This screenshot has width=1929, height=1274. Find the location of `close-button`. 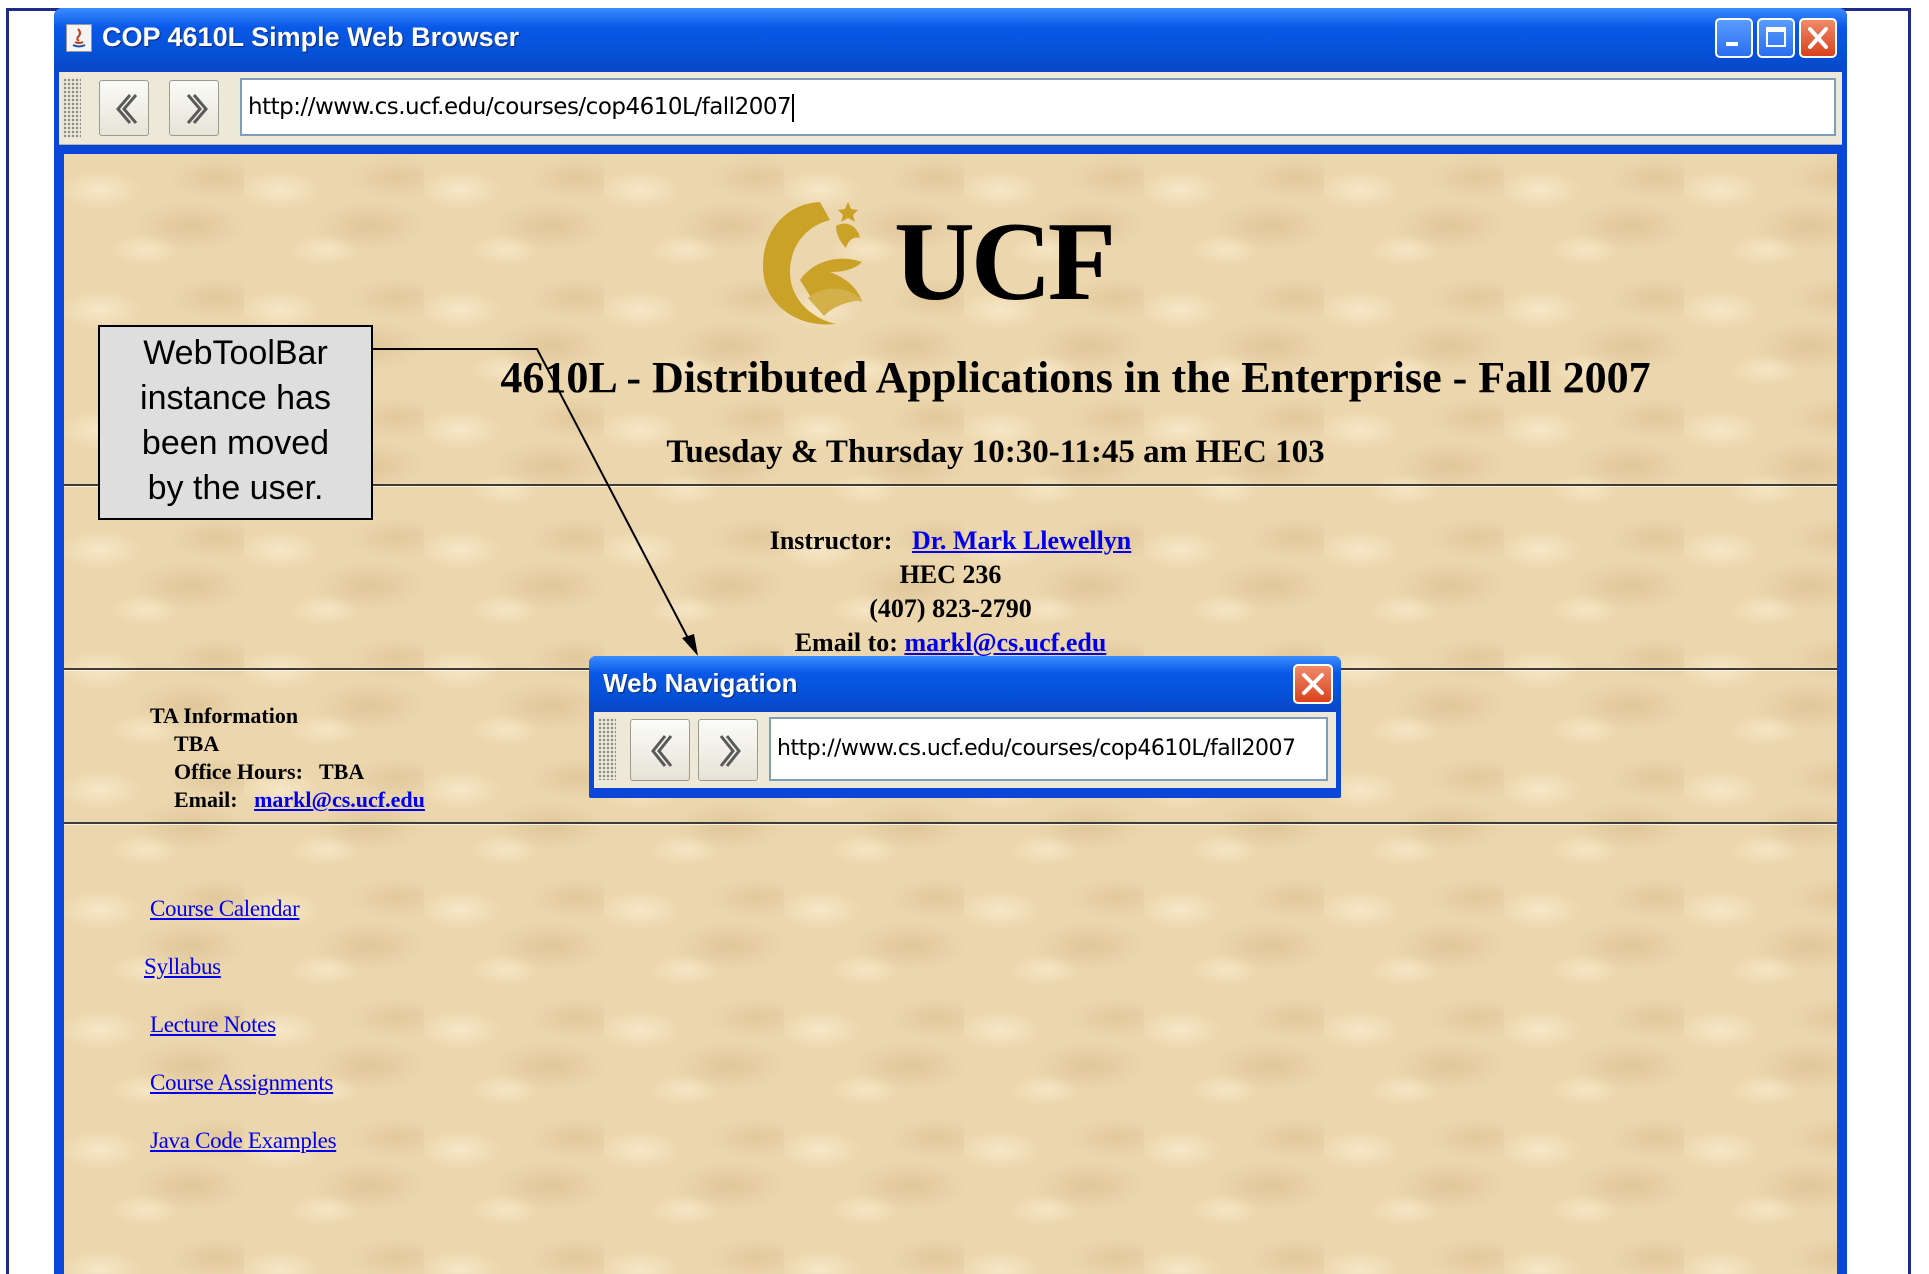

close-button is located at coordinates (1818, 38).